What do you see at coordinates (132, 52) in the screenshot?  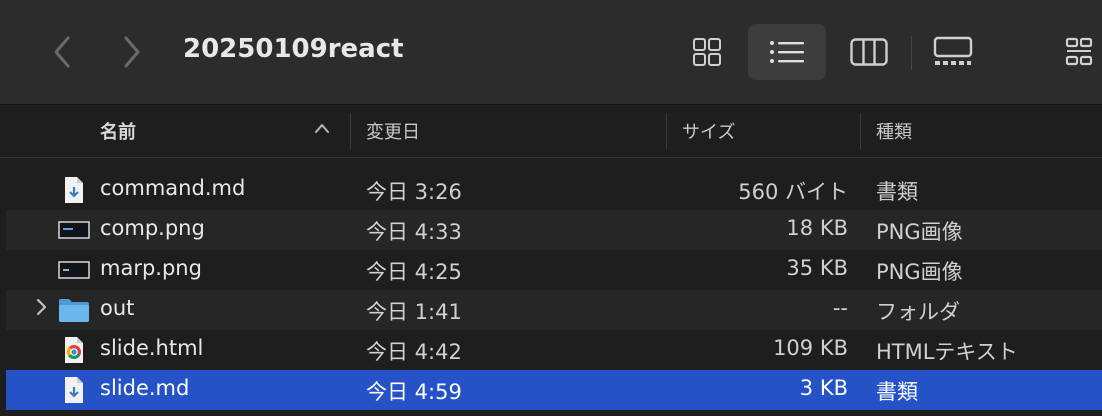 I see `chevron-right-icon` at bounding box center [132, 52].